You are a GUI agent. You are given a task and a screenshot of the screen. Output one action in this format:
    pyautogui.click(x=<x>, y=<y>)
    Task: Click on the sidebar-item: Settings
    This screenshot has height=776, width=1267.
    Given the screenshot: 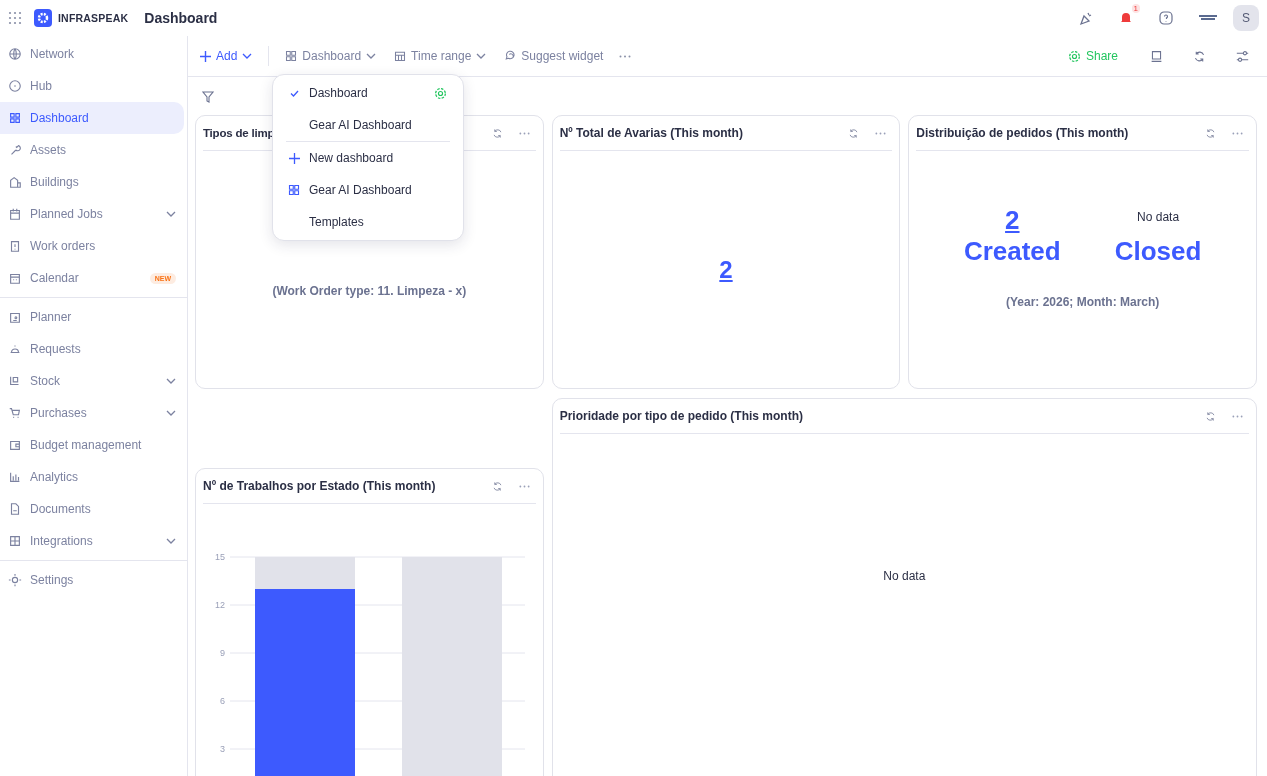 What is the action you would take?
    pyautogui.click(x=92, y=580)
    